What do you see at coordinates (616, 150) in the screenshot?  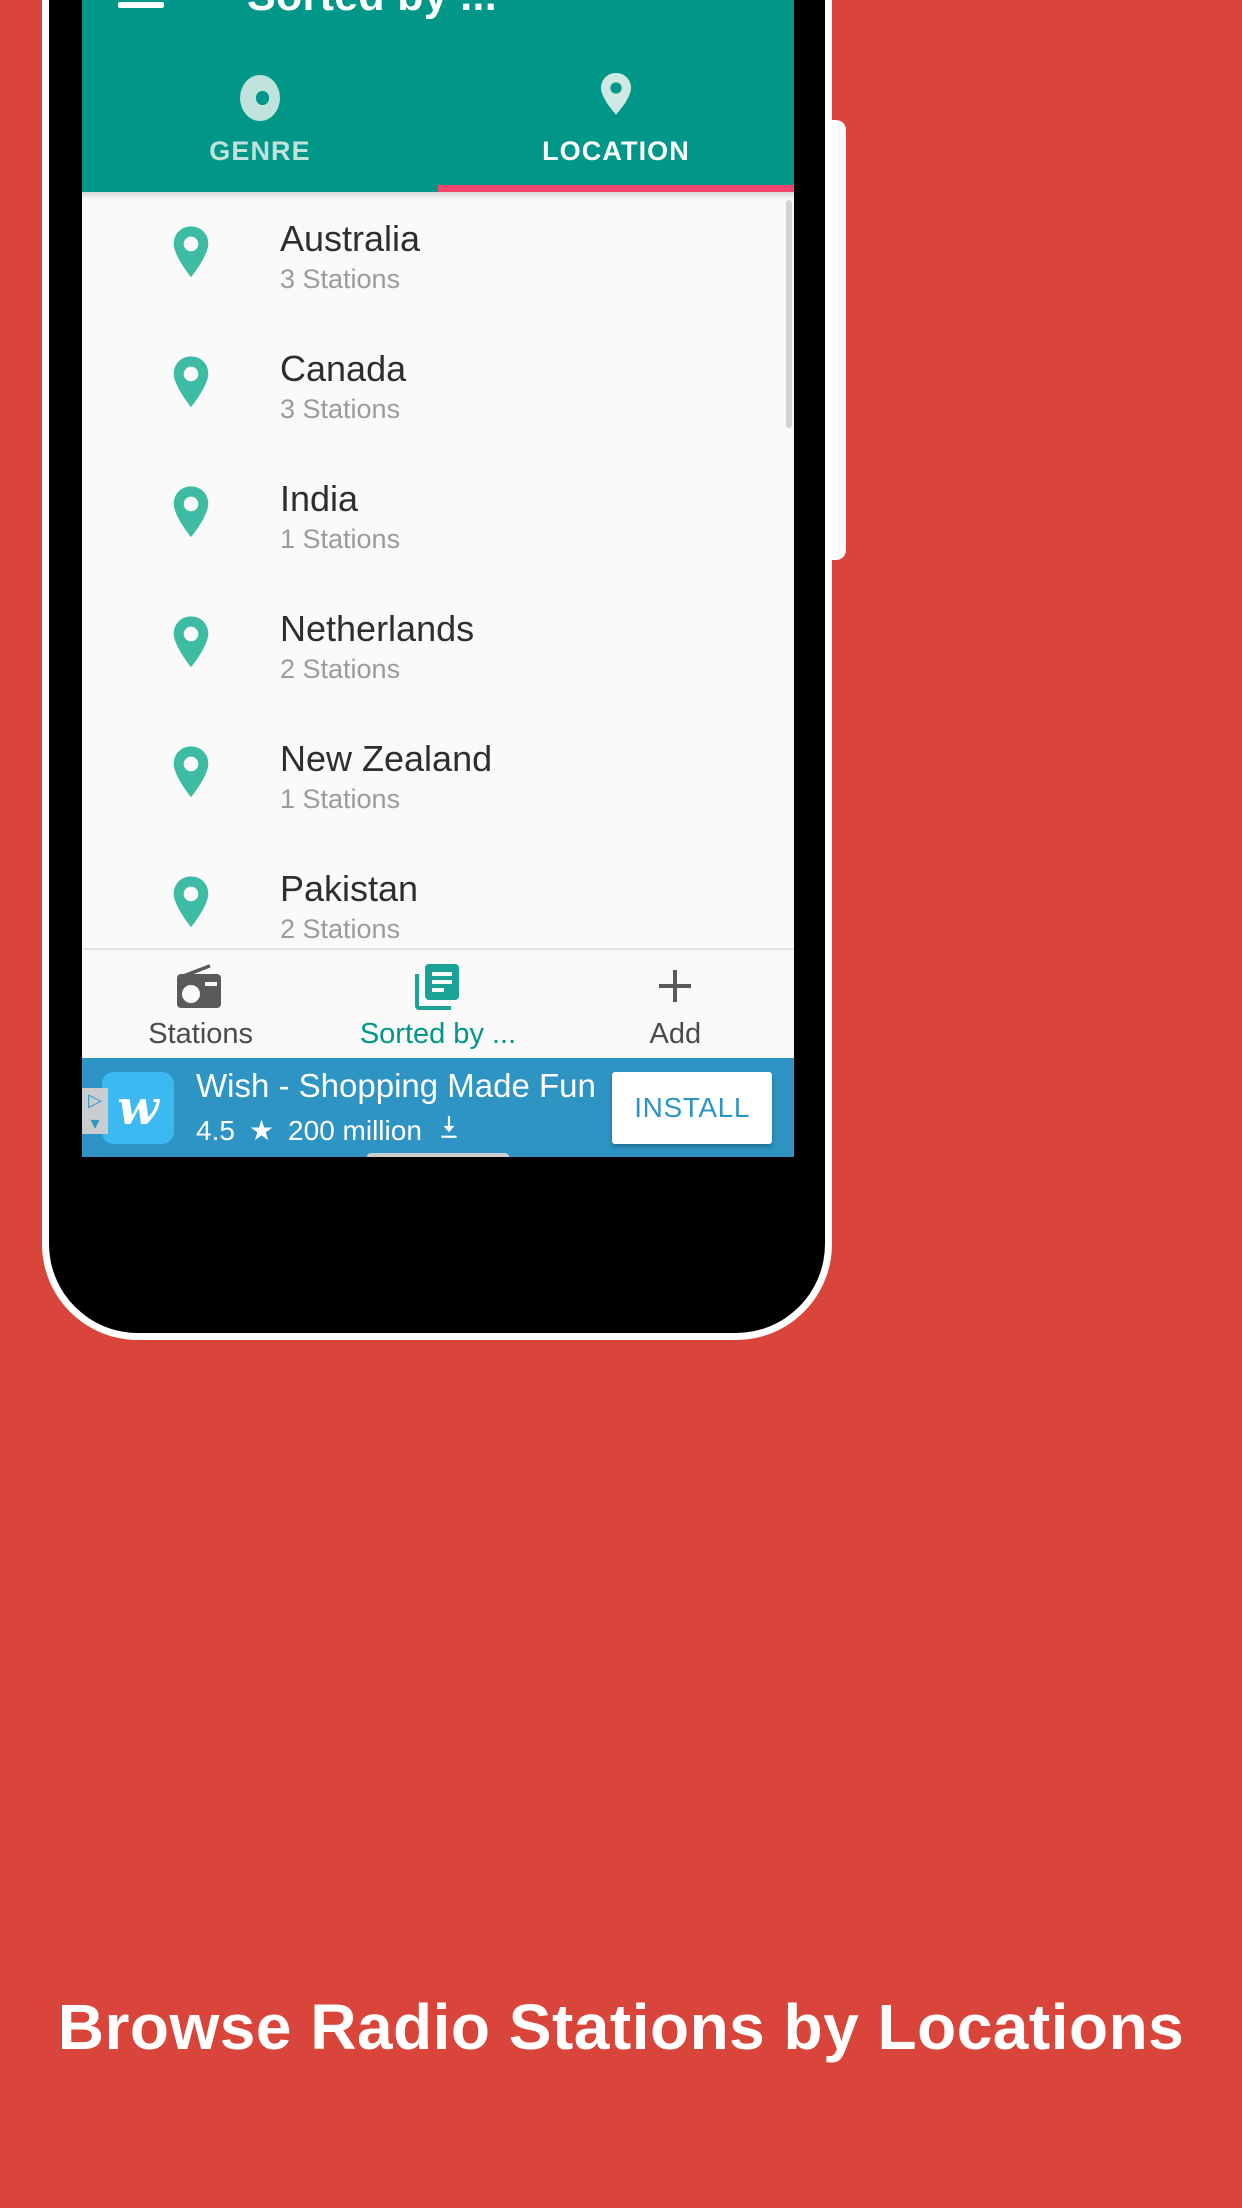 I see `tab-location-label: LOCATION` at bounding box center [616, 150].